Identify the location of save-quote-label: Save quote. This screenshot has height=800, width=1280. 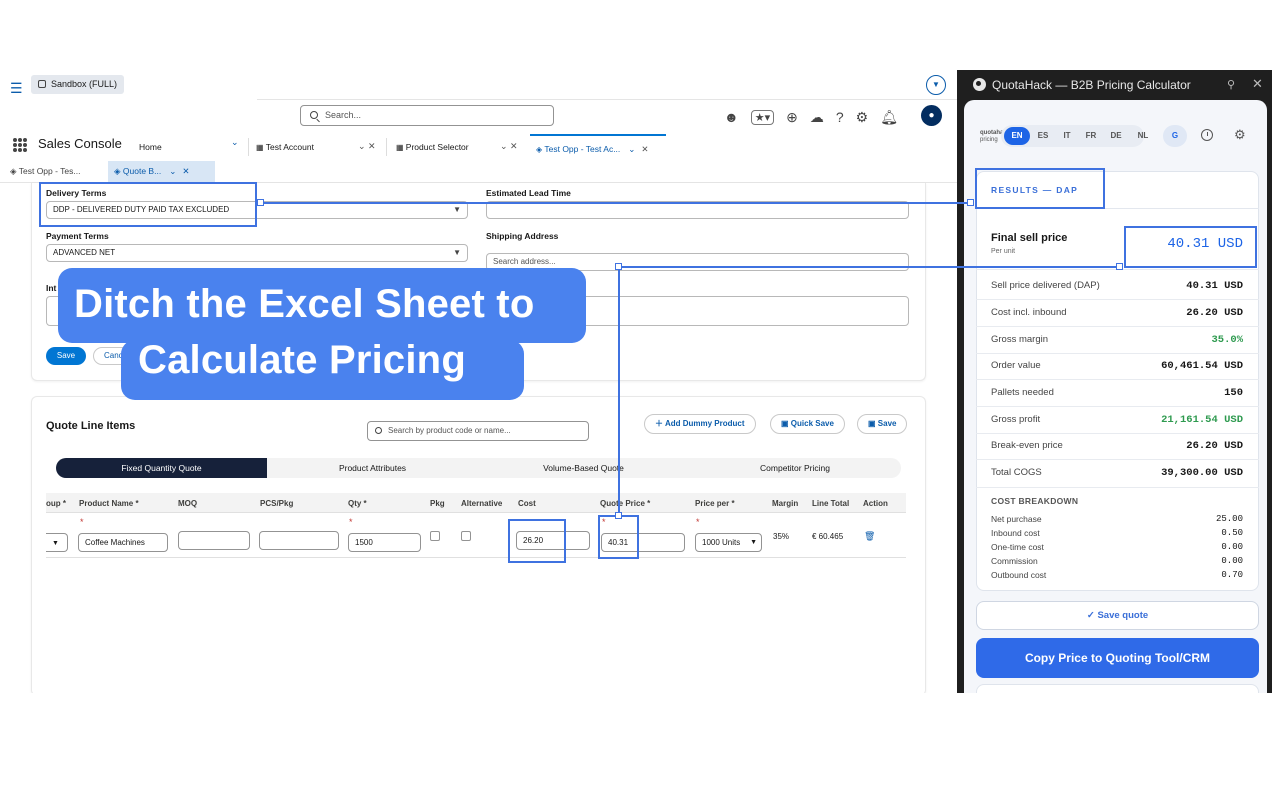
(1123, 615).